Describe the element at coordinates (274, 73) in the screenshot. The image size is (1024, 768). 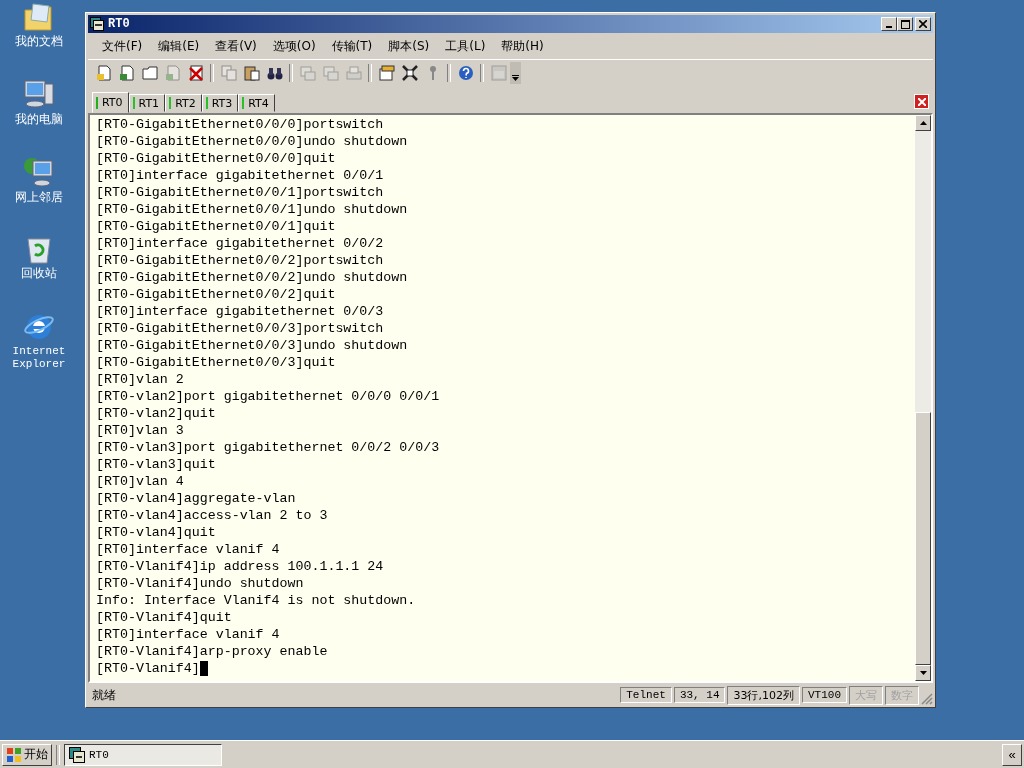
I see `binoculars-icon` at that location.